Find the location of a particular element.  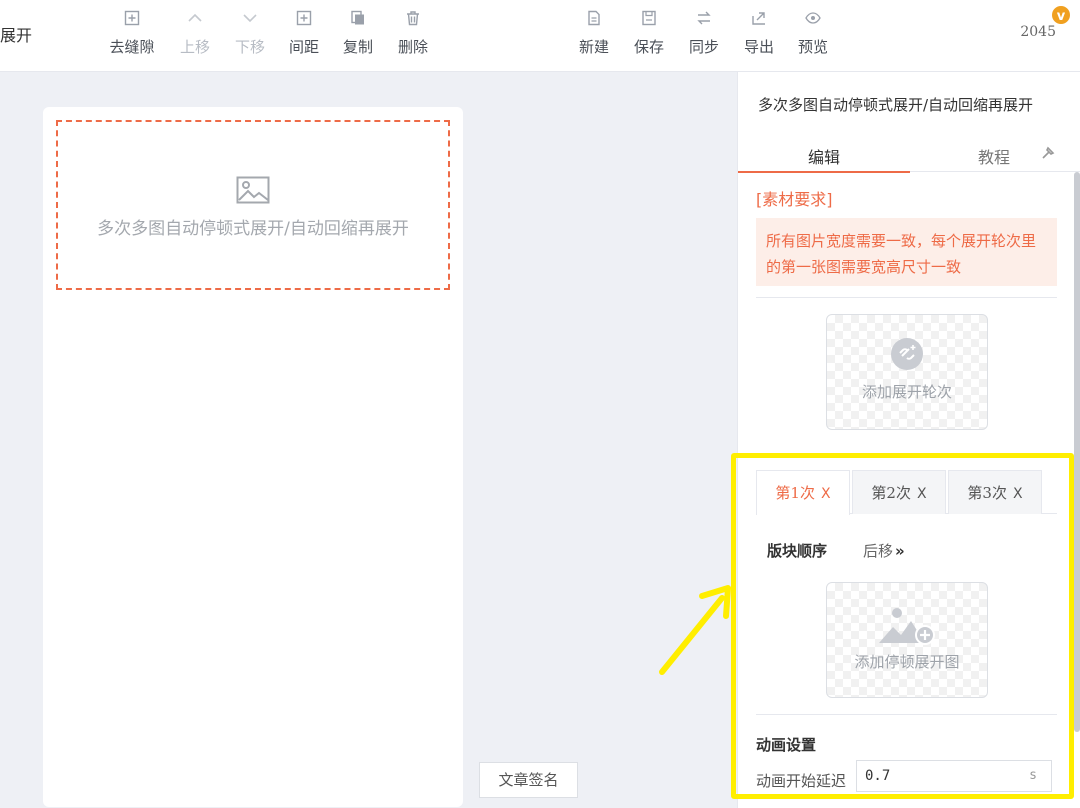

copy-icon is located at coordinates (358, 21).